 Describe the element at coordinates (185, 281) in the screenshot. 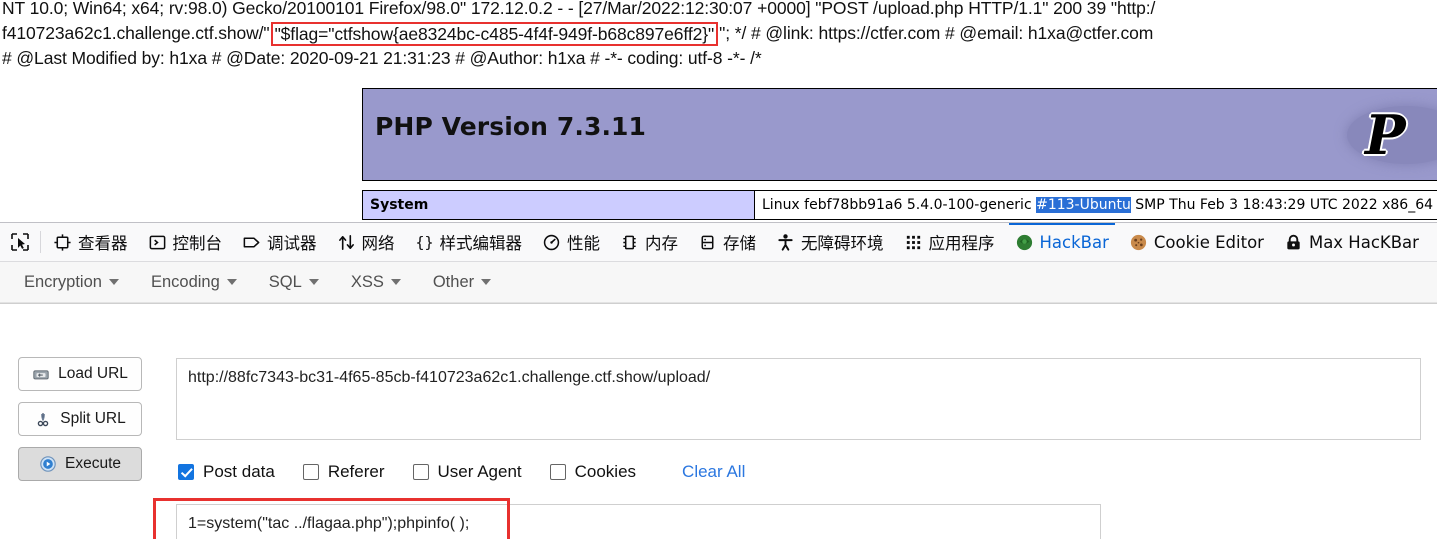

I see `hackbar-menu-label: Encoding` at that location.